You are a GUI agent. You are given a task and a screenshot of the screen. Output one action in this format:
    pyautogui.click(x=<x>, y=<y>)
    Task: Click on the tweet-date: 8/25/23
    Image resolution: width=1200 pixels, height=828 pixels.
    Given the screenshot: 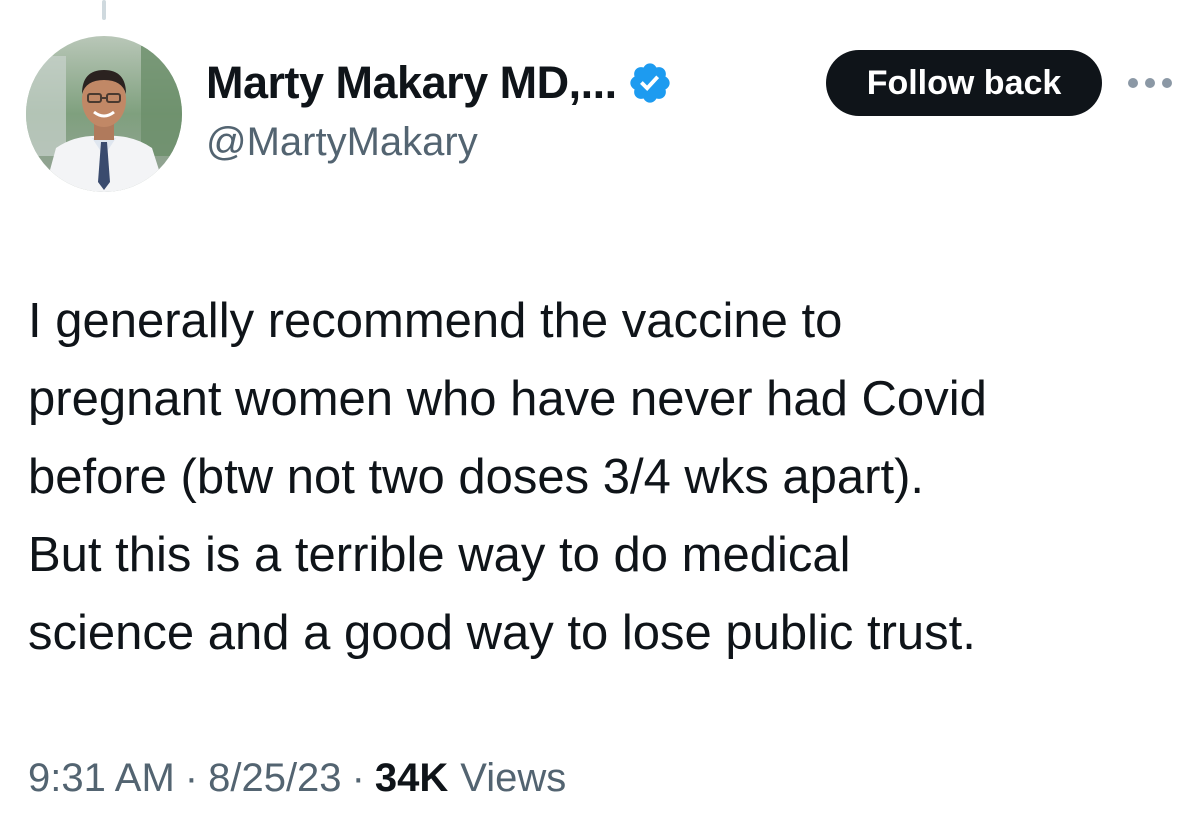 What is the action you would take?
    pyautogui.click(x=274, y=778)
    